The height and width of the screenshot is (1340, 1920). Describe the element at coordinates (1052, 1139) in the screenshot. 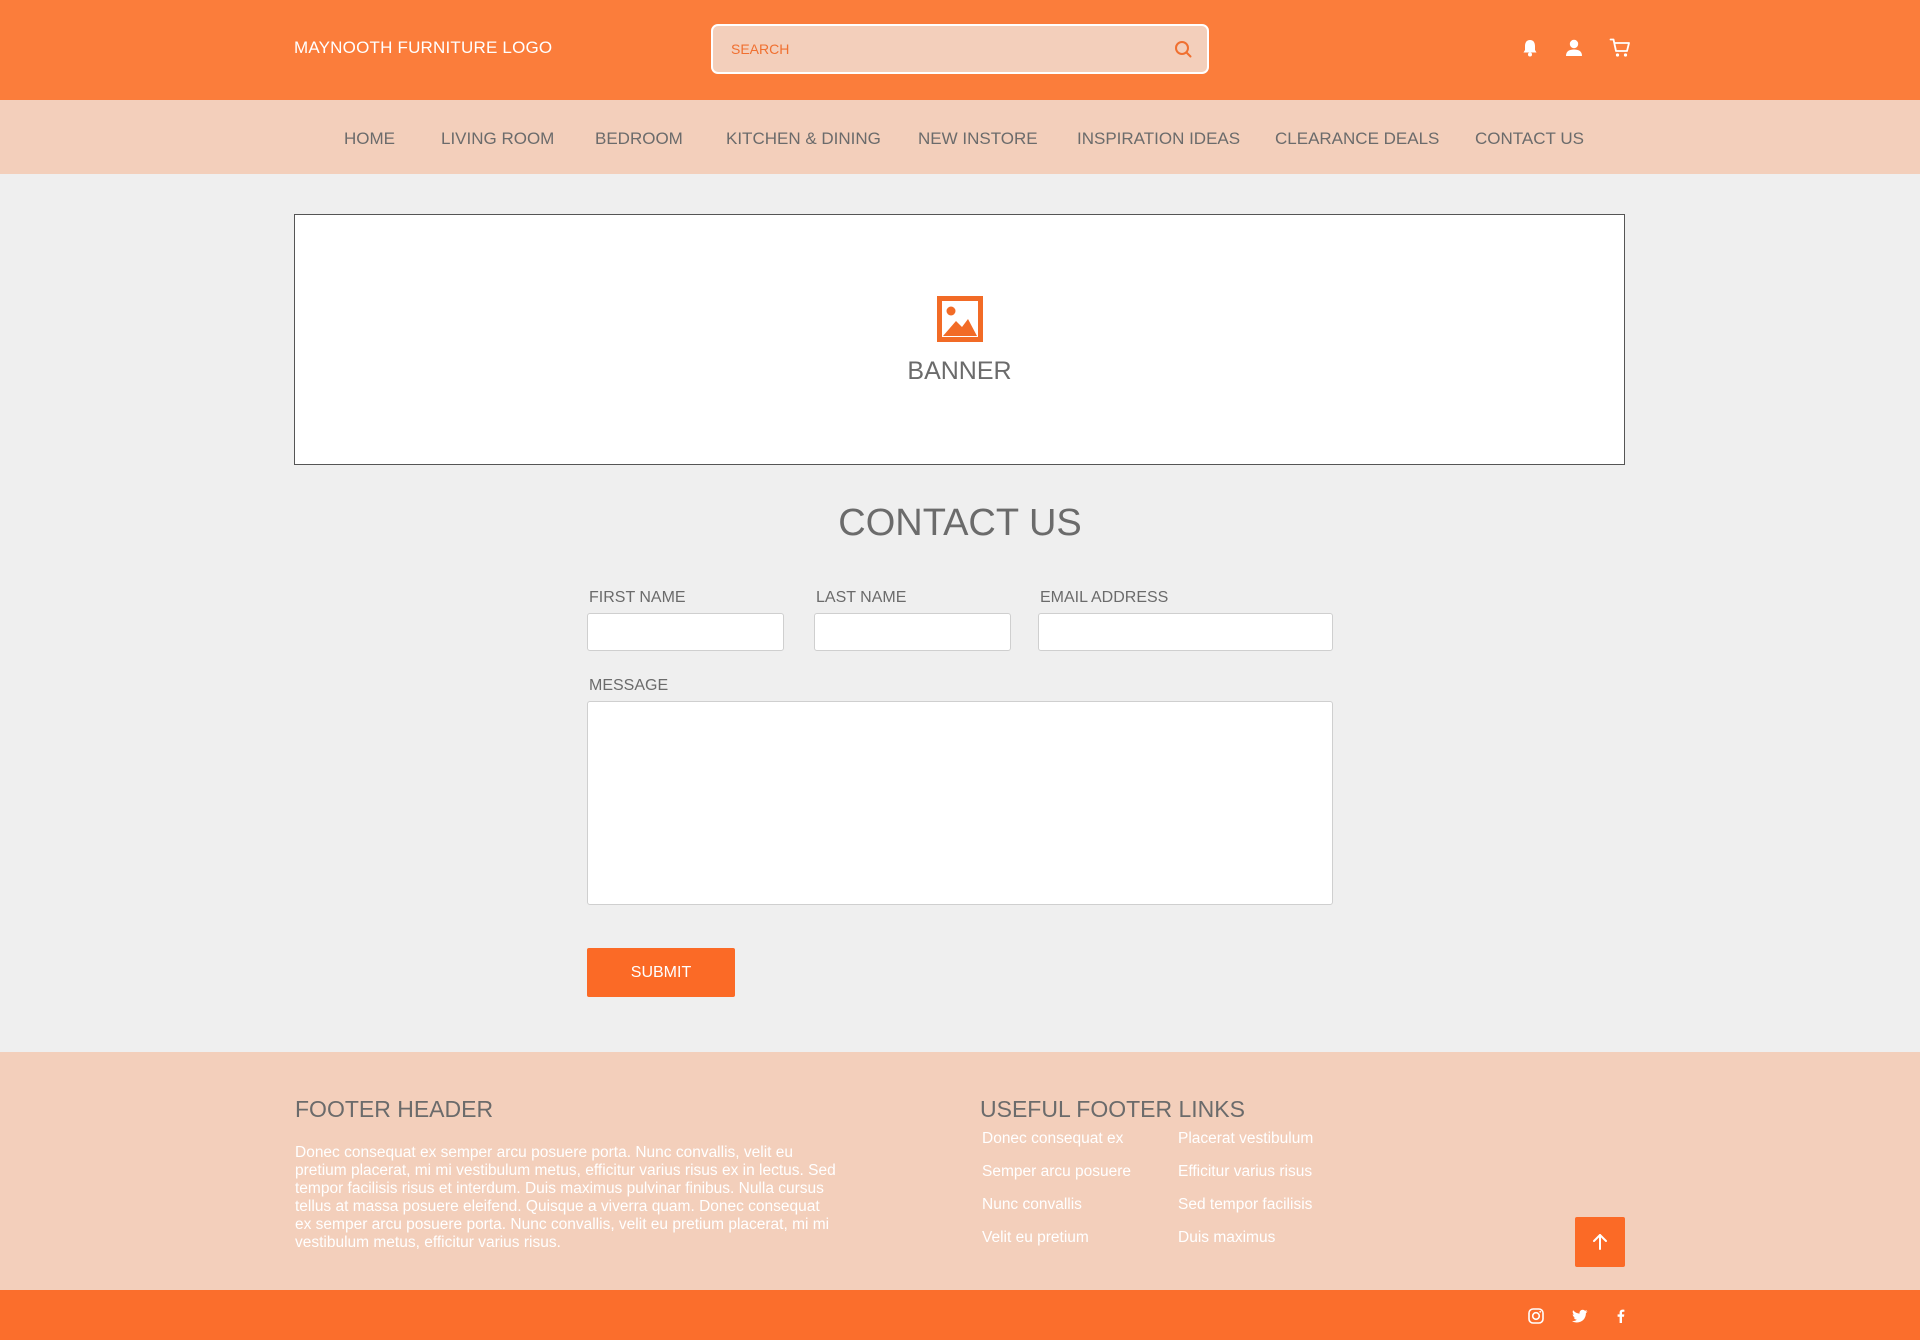

I see `footer-link: Donec consequat ex` at that location.